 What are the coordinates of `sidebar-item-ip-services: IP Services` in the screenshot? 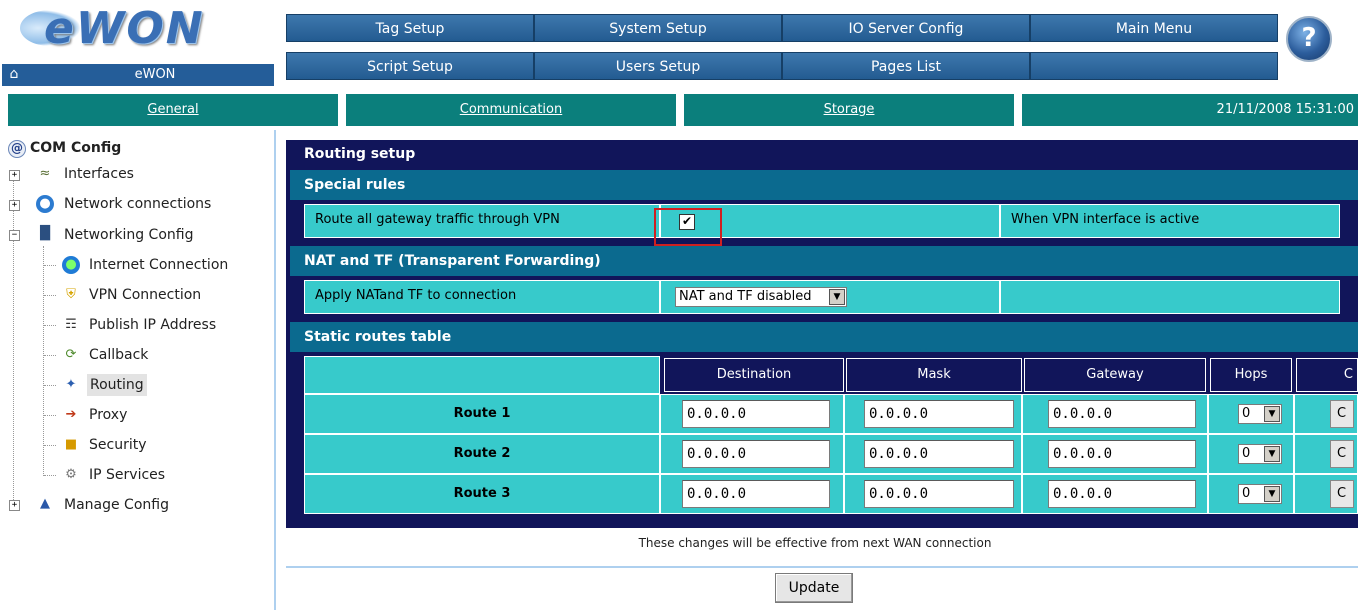 It's located at (127, 475).